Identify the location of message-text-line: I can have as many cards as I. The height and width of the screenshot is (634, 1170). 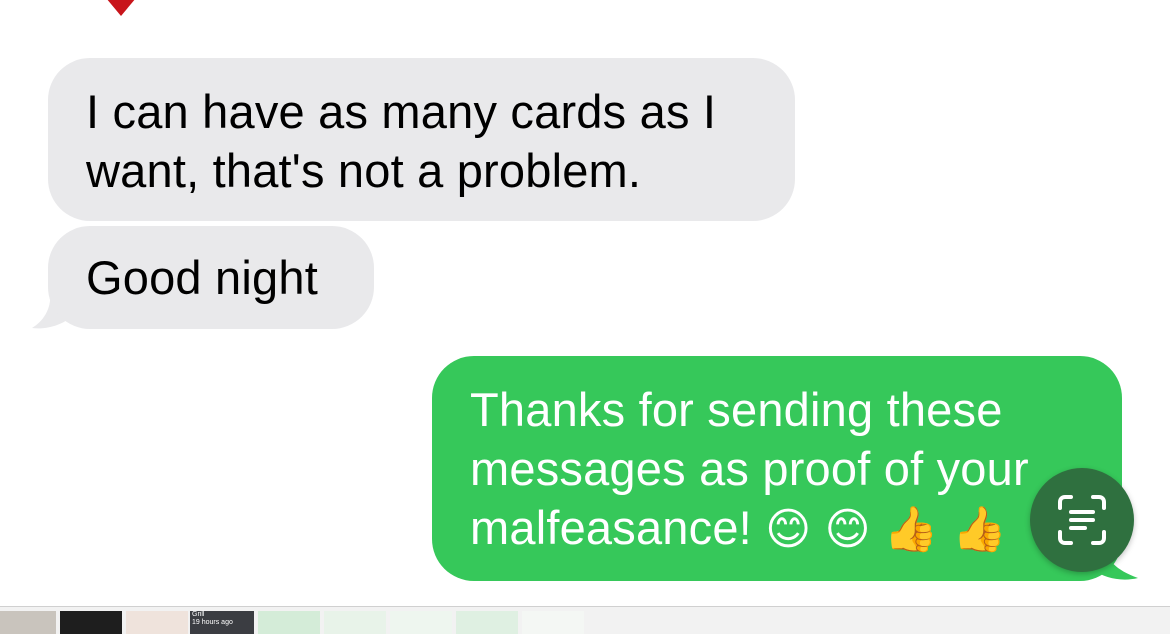
(401, 111).